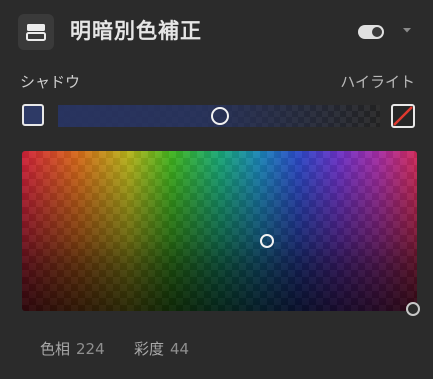 Image resolution: width=433 pixels, height=379 pixels. Describe the element at coordinates (377, 32) in the screenshot. I see `toggle-knob` at that location.